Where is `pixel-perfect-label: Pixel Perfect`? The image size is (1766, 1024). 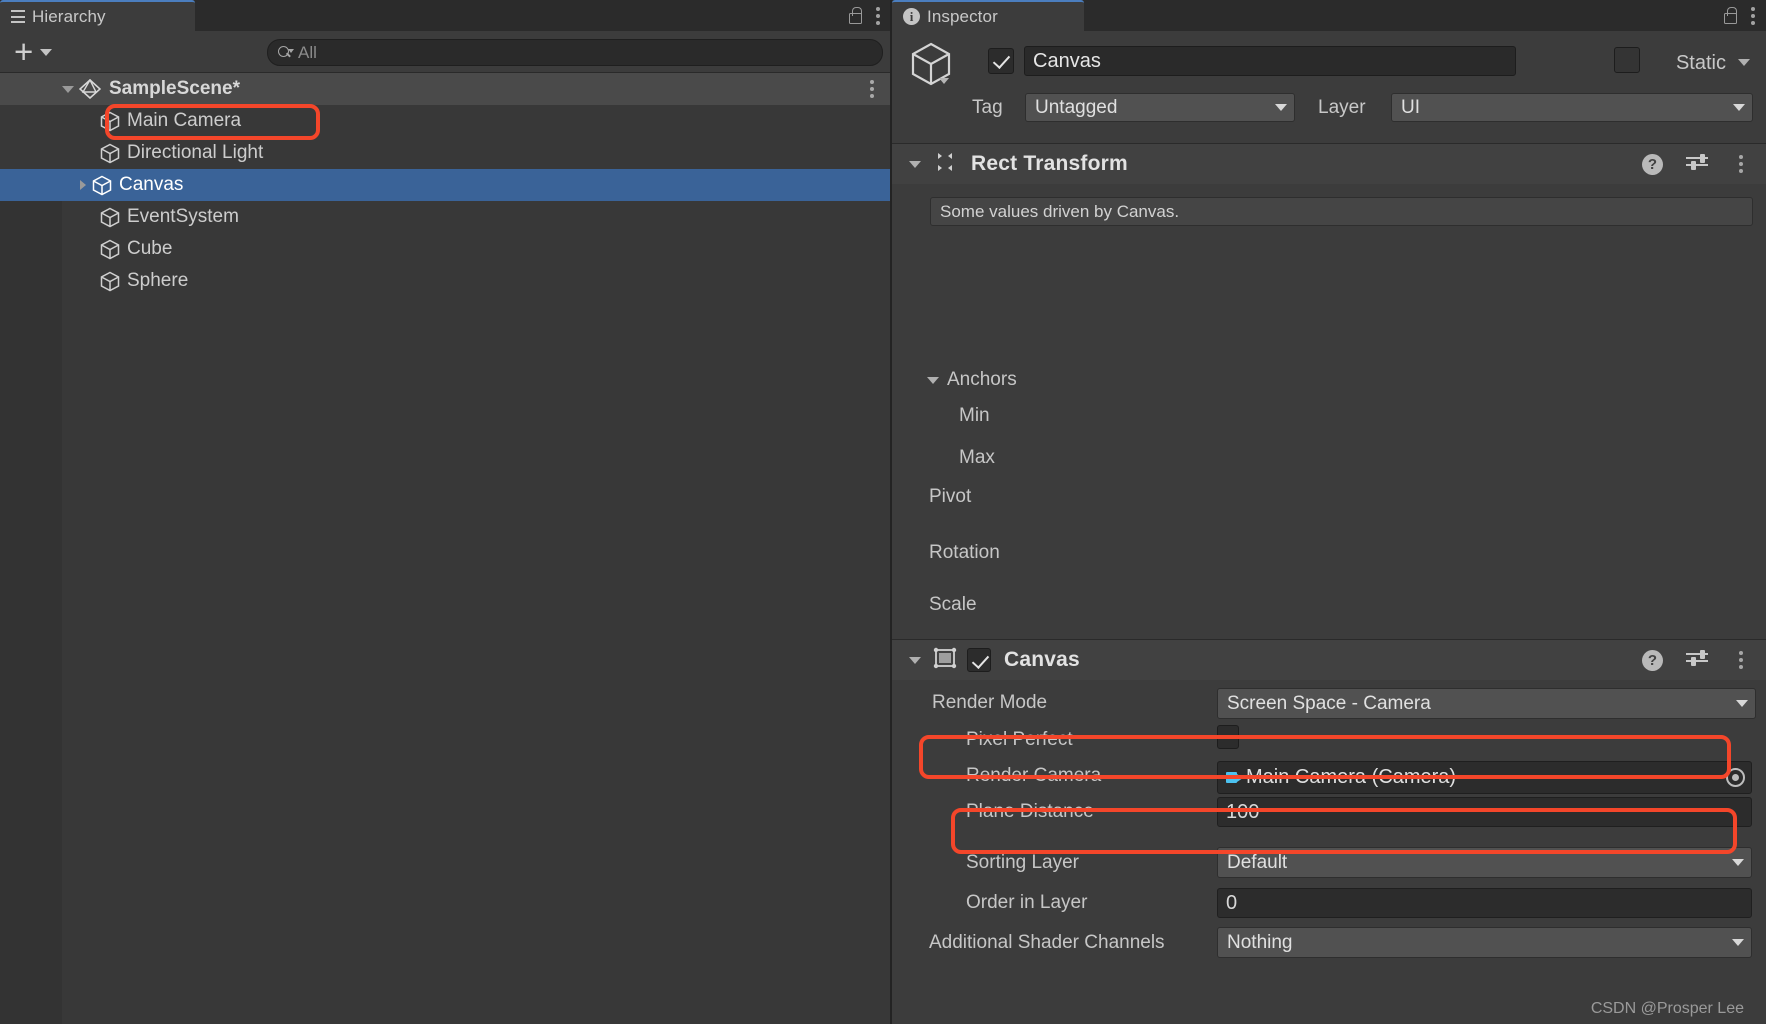 pixel-perfect-label: Pixel Perfect is located at coordinates (1019, 739).